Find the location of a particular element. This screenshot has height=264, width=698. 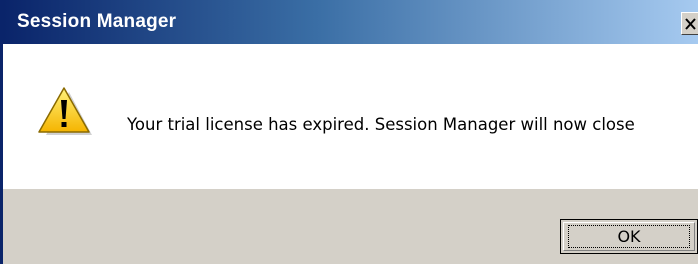

ok-button: OK is located at coordinates (629, 236).